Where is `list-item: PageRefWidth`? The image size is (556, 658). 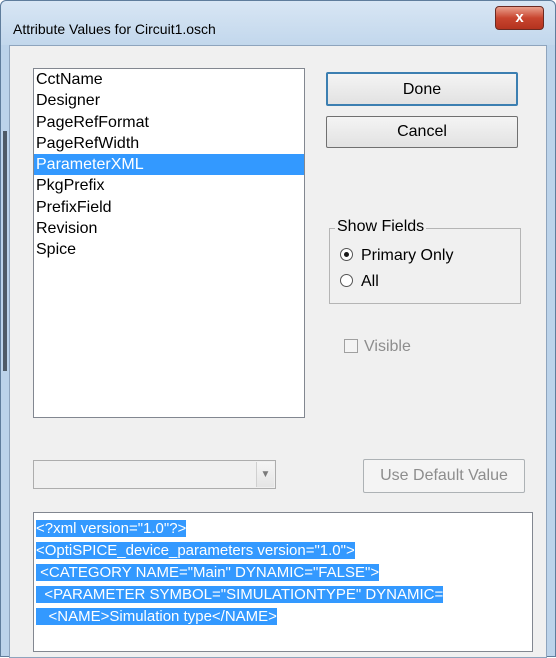 list-item: PageRefWidth is located at coordinates (169, 143).